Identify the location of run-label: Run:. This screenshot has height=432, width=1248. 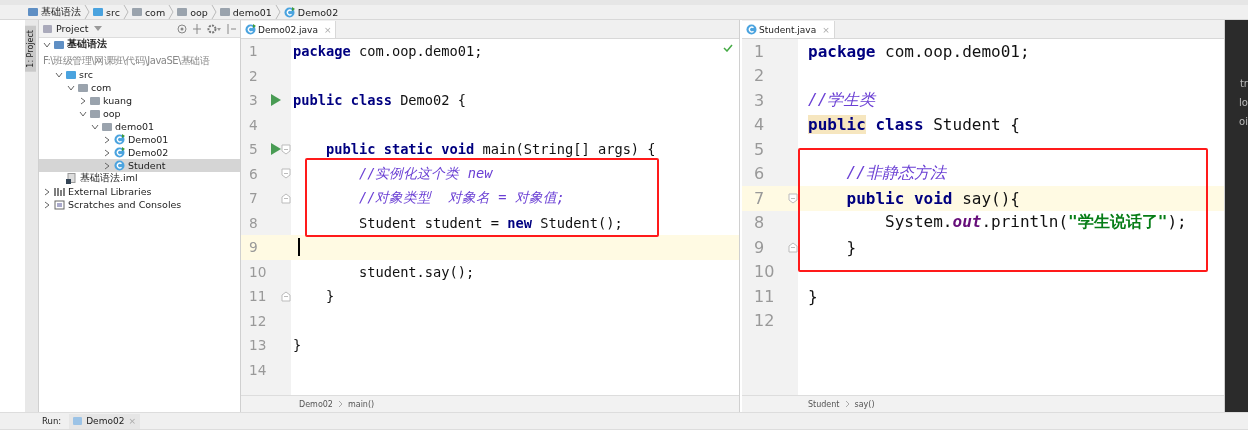
(52, 421).